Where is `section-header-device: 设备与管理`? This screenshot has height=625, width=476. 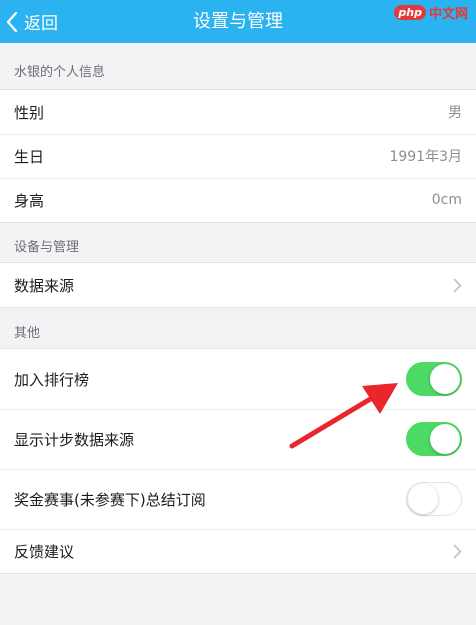
section-header-device: 设备与管理 is located at coordinates (47, 247).